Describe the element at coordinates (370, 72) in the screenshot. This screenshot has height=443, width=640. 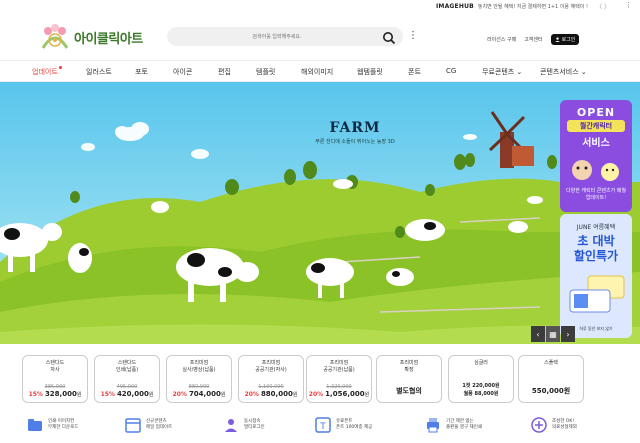
I see `nav-webtemplate: 웹템플릿` at that location.